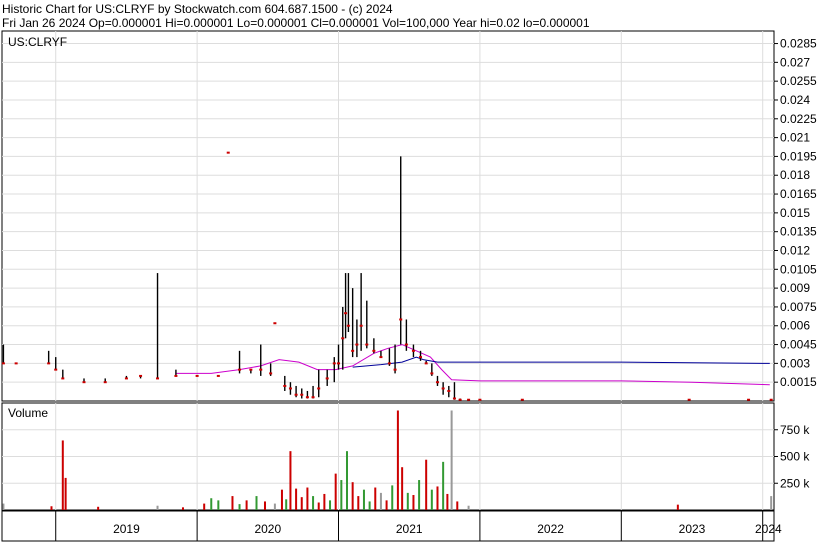 The width and height of the screenshot is (830, 548). I want to click on price-y-tick-label: 0.0105, so click(798, 269).